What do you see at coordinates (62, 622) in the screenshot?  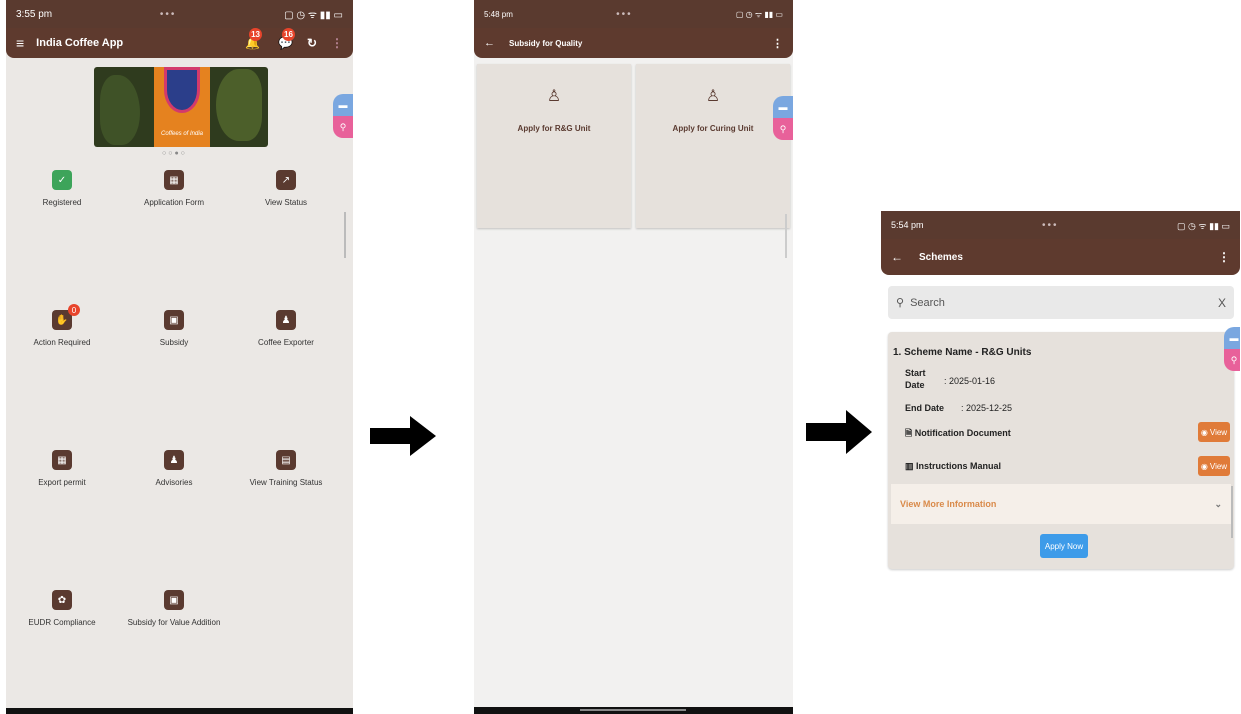 I see `tile-label: EUDR Compliance` at bounding box center [62, 622].